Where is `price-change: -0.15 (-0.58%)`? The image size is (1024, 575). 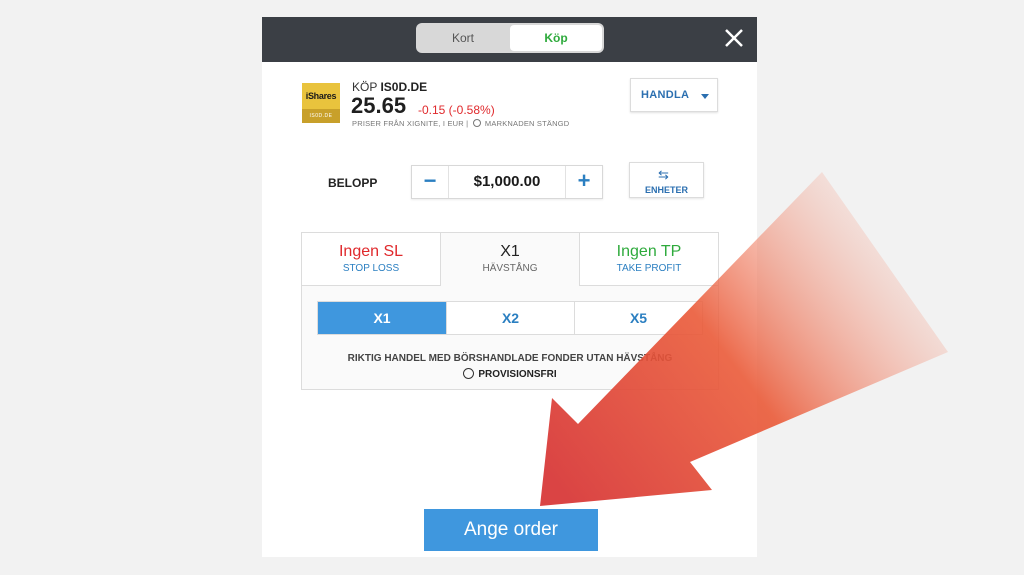
price-change: -0.15 (-0.58%) is located at coordinates (456, 110).